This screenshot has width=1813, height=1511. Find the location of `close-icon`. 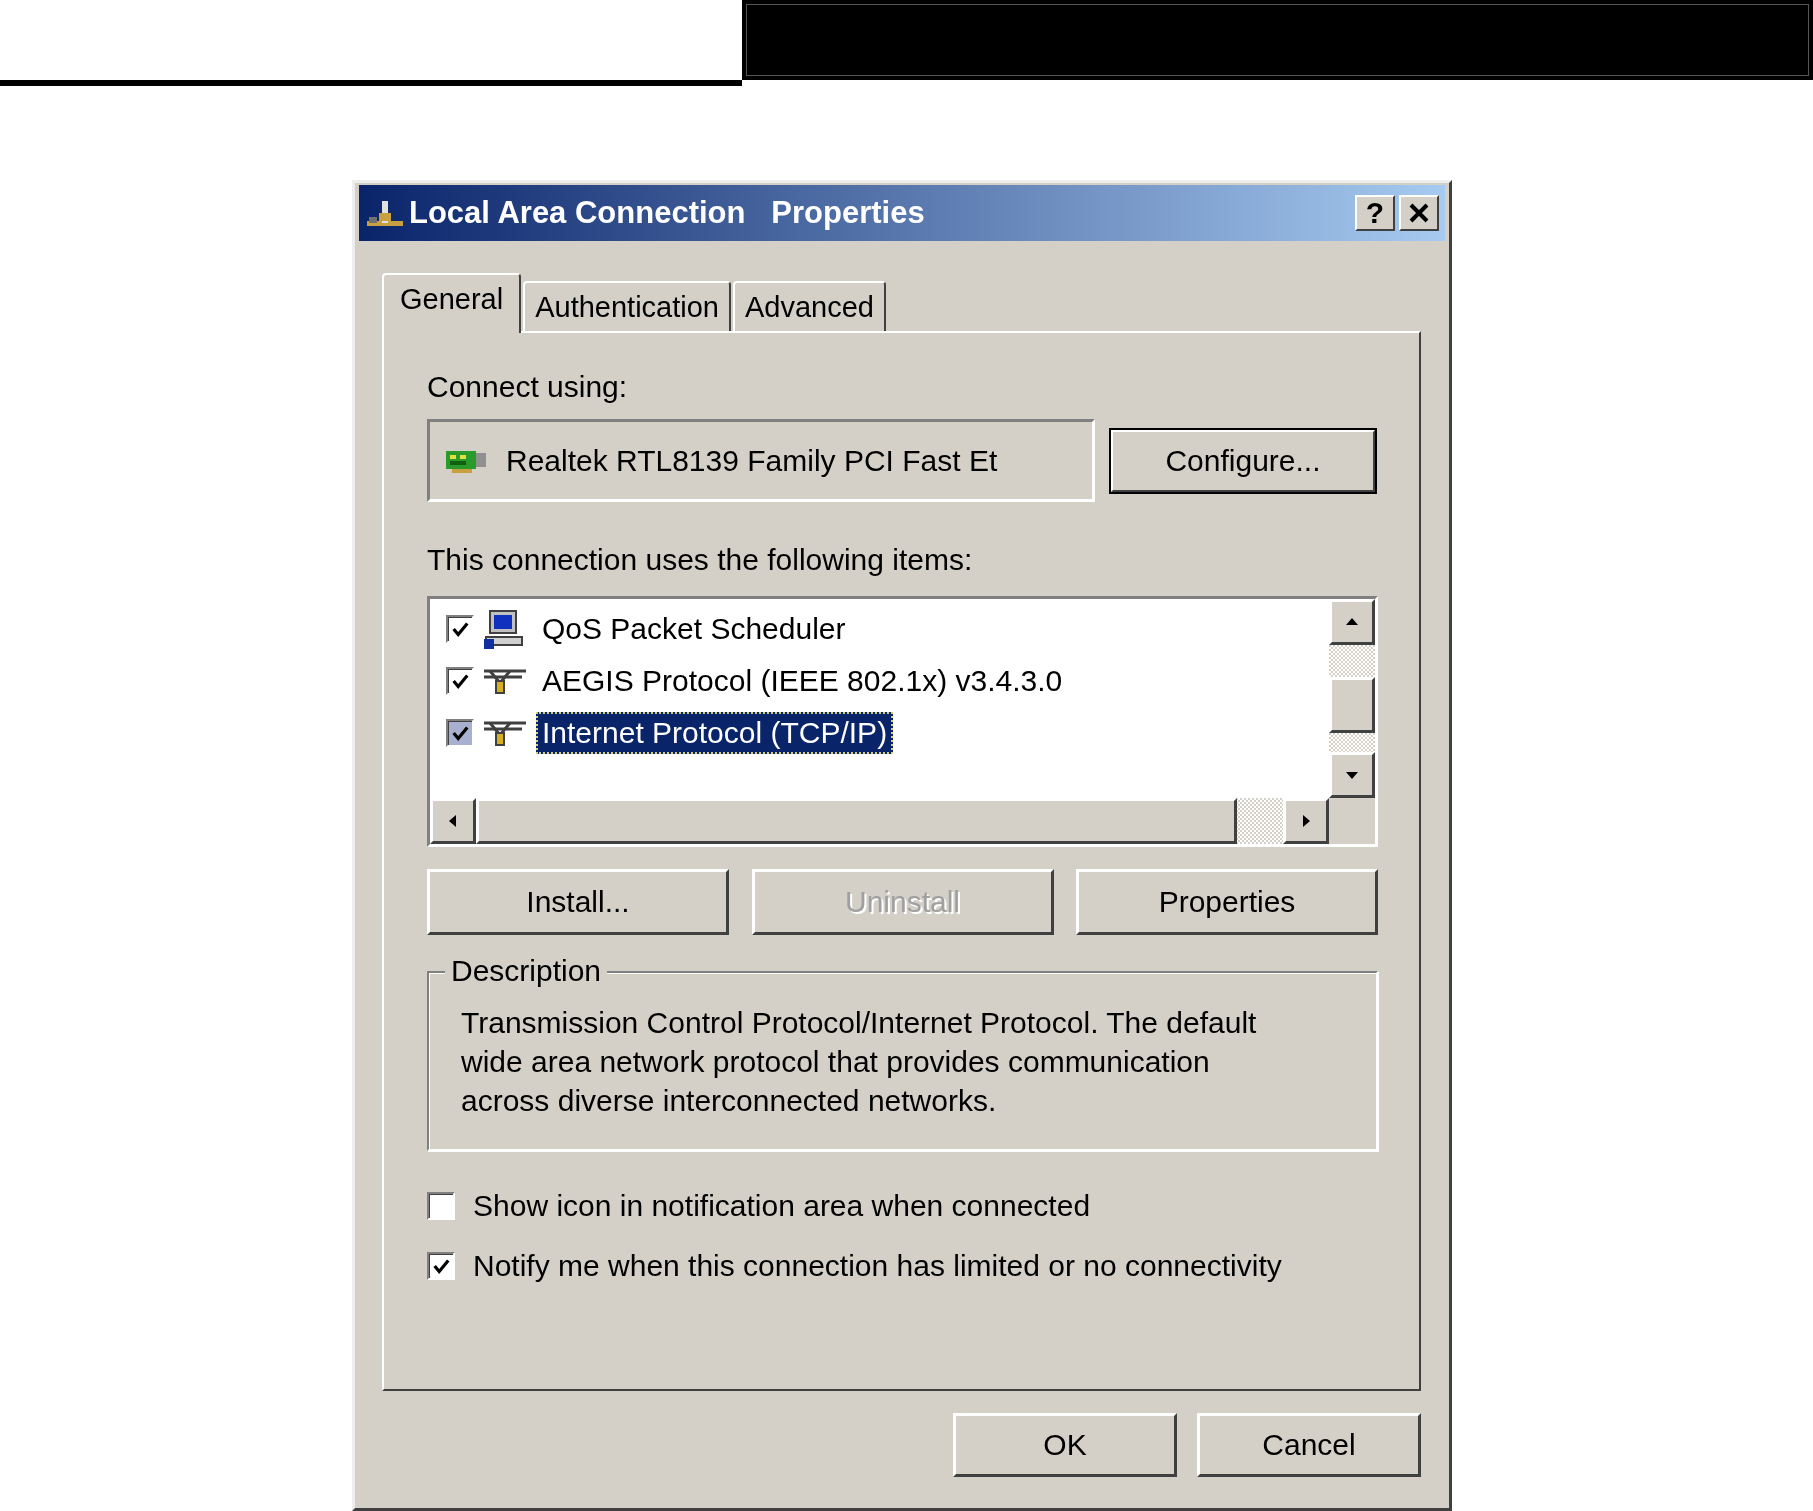

close-icon is located at coordinates (1419, 213).